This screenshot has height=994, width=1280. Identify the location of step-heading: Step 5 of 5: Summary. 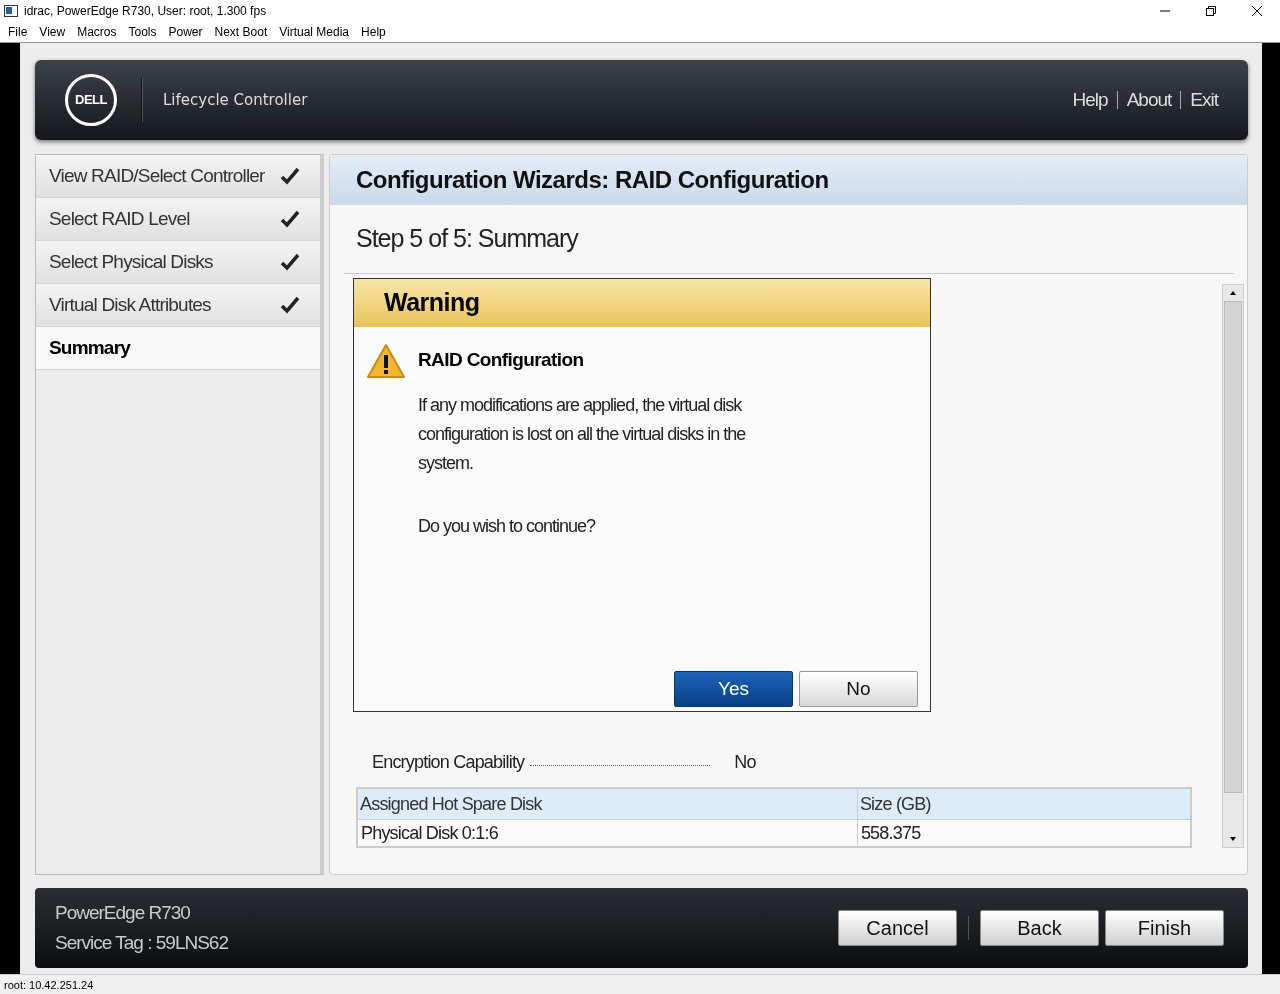
(789, 239).